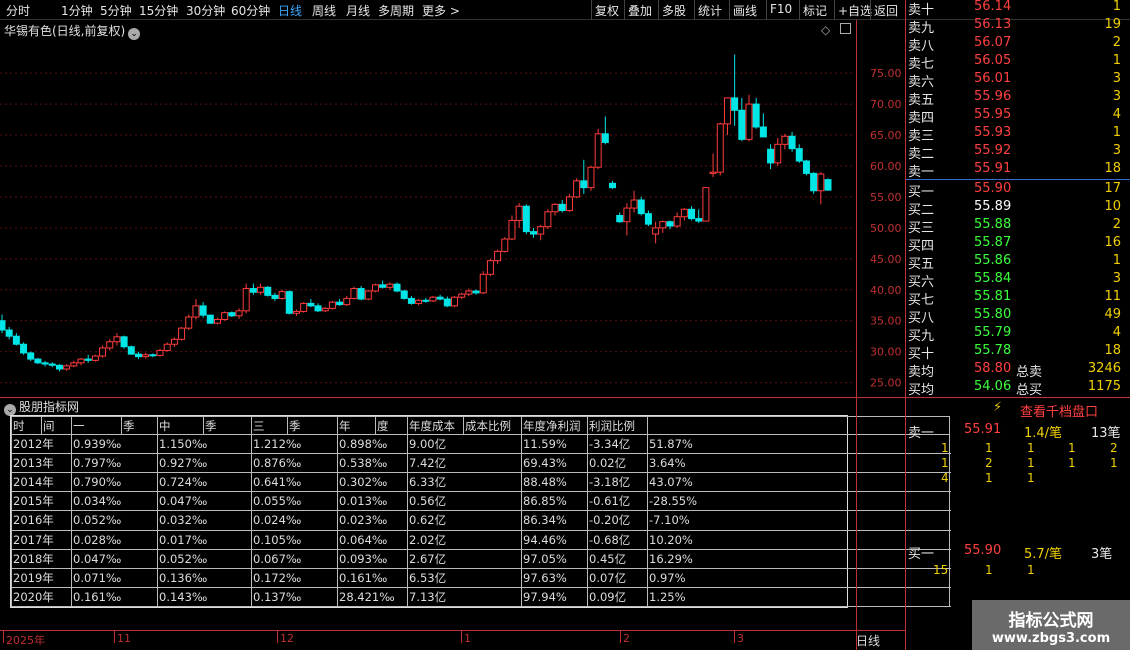 This screenshot has width=1130, height=650. I want to click on table-cell: 97.63%, so click(554, 577).